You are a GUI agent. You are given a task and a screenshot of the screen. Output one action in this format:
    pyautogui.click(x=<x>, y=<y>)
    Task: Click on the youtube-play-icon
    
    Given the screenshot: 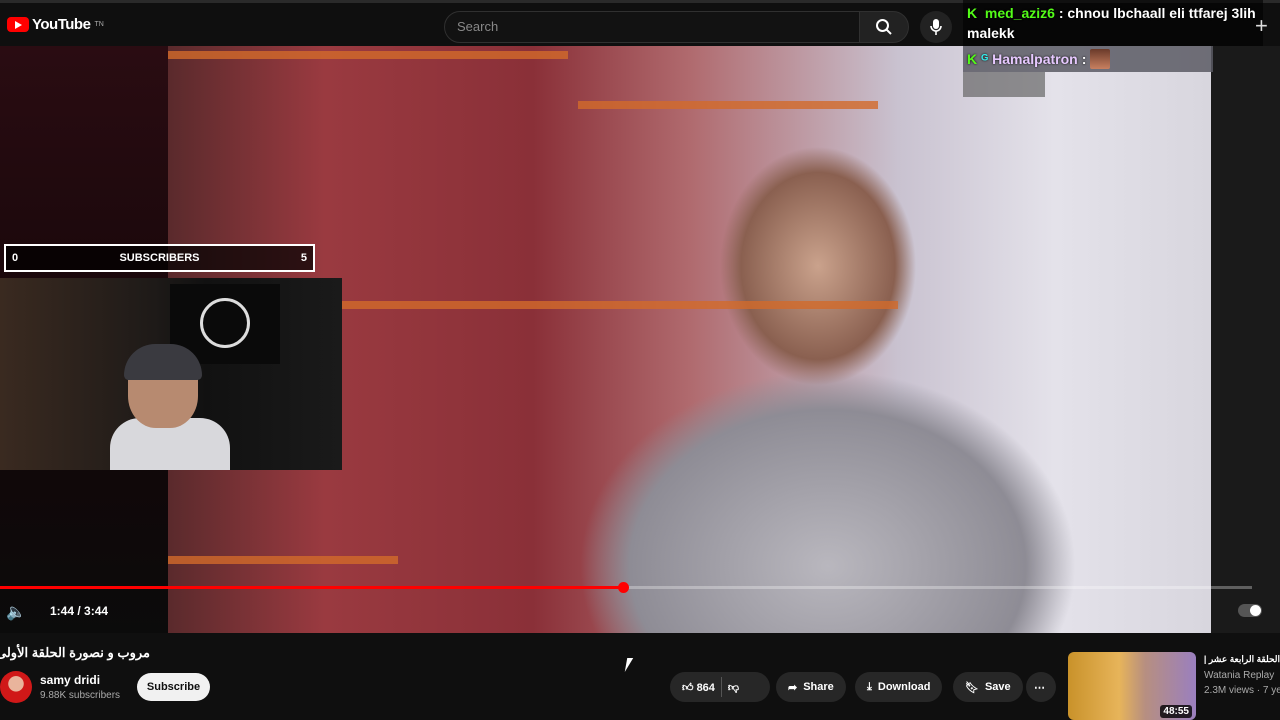 What is the action you would take?
    pyautogui.click(x=18, y=24)
    